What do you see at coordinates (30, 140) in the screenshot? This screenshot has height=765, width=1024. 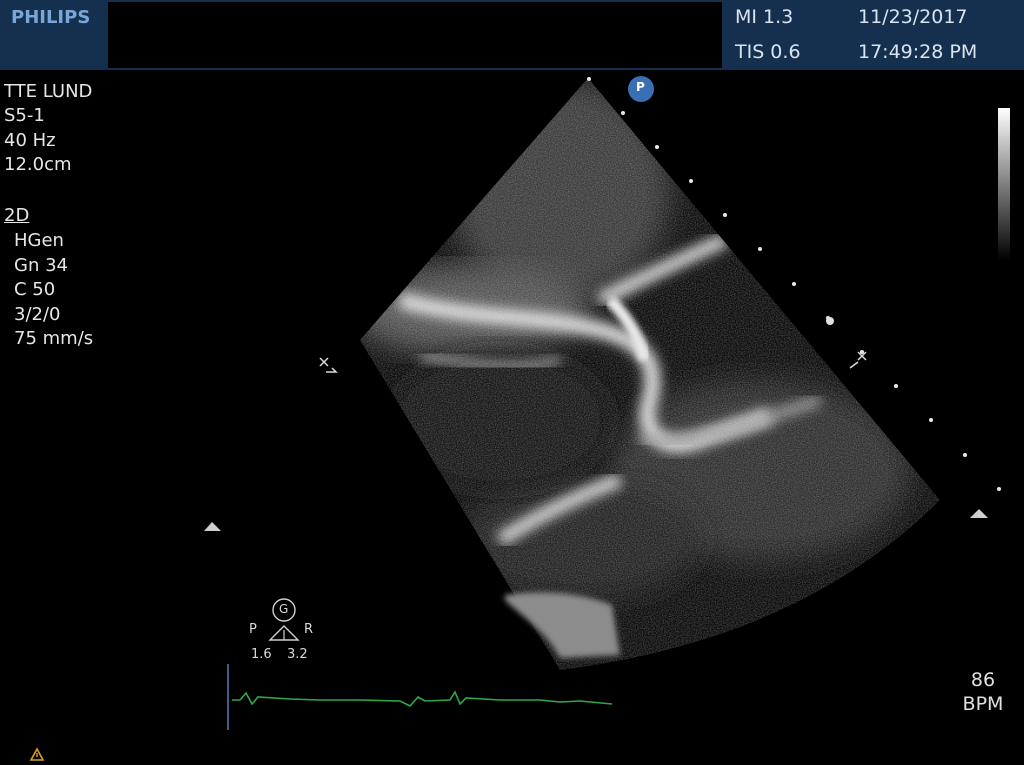 I see `frame-rate: 40 Hz` at bounding box center [30, 140].